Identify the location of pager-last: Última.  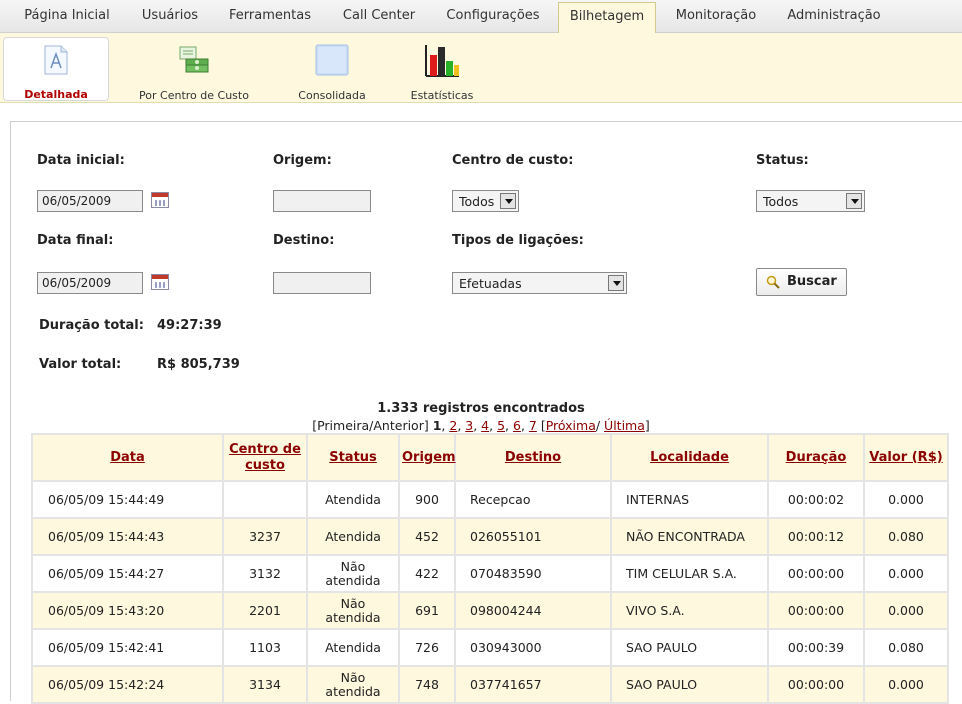
(624, 425).